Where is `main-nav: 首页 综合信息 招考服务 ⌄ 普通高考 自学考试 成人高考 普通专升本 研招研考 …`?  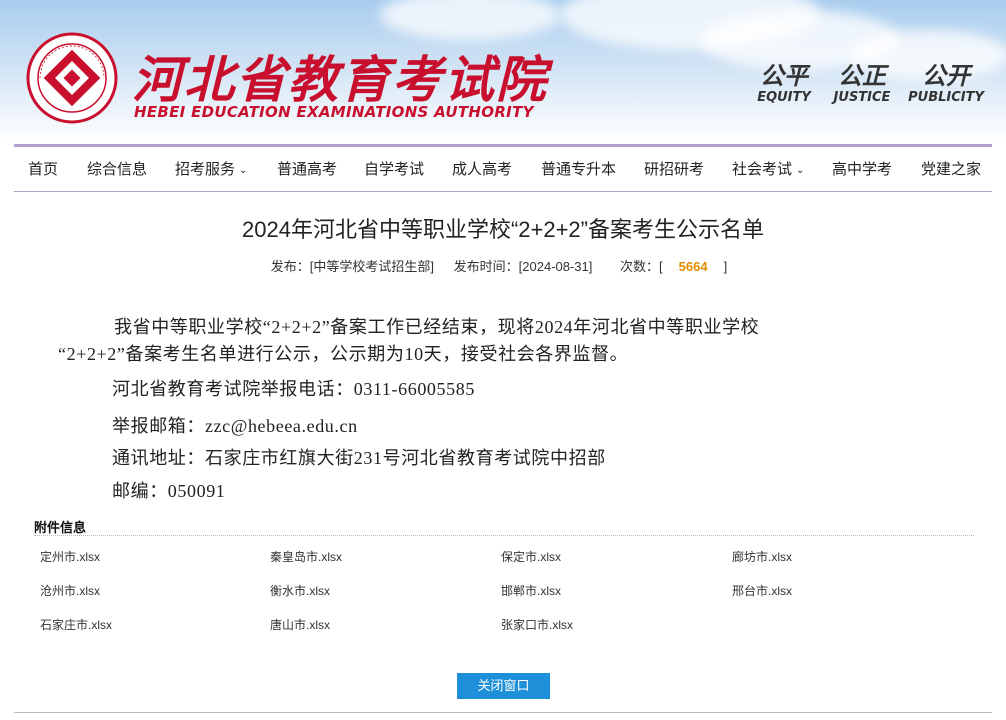 main-nav: 首页 综合信息 招考服务 ⌄ 普通高考 自学考试 成人高考 普通专升本 研招研考 … is located at coordinates (503, 168).